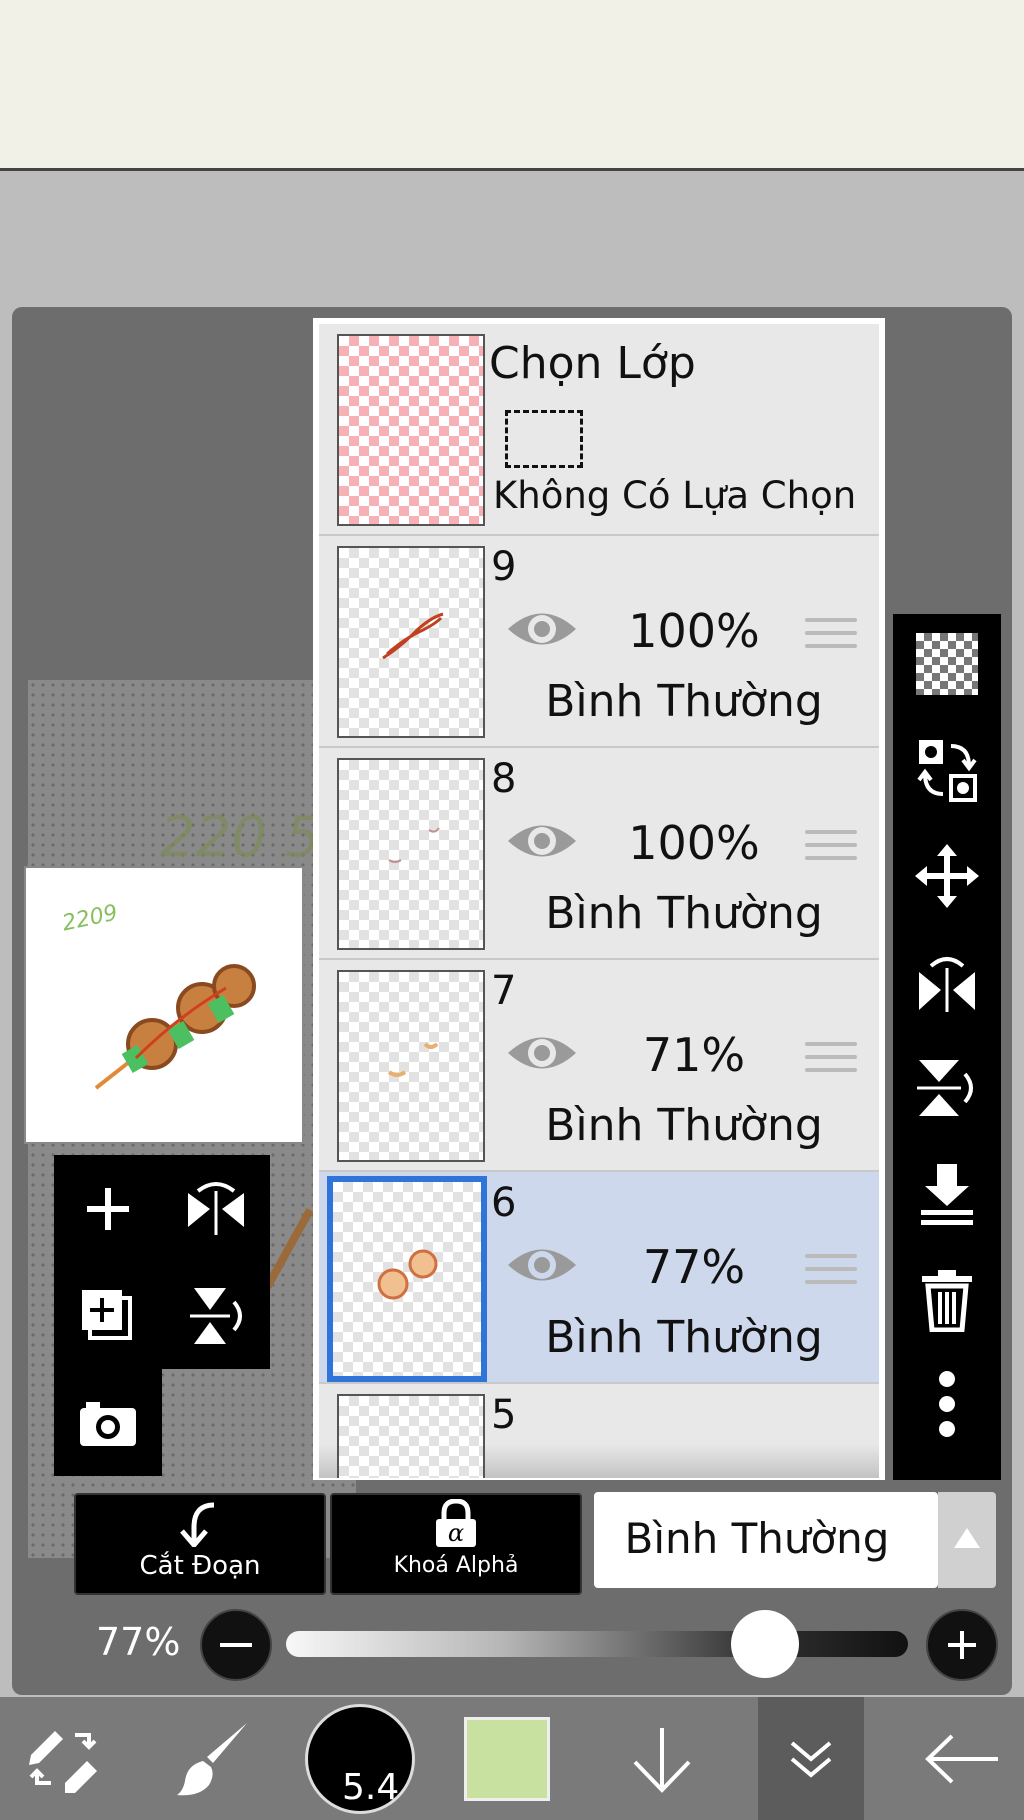 Image resolution: width=1024 pixels, height=1820 pixels. I want to click on trash-icon, so click(947, 1301).